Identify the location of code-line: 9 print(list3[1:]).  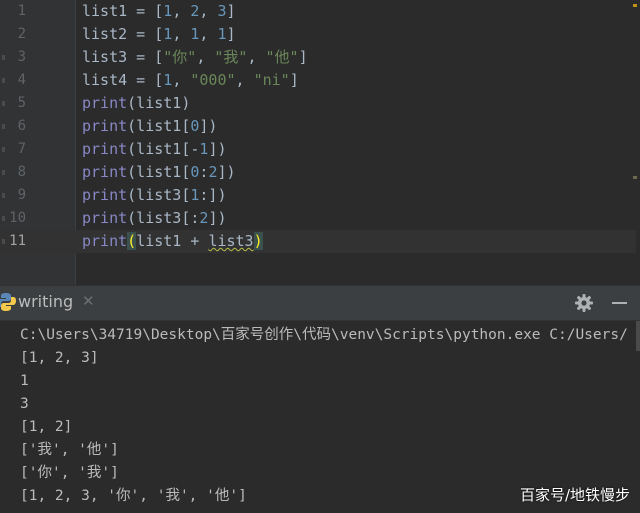
(318, 195).